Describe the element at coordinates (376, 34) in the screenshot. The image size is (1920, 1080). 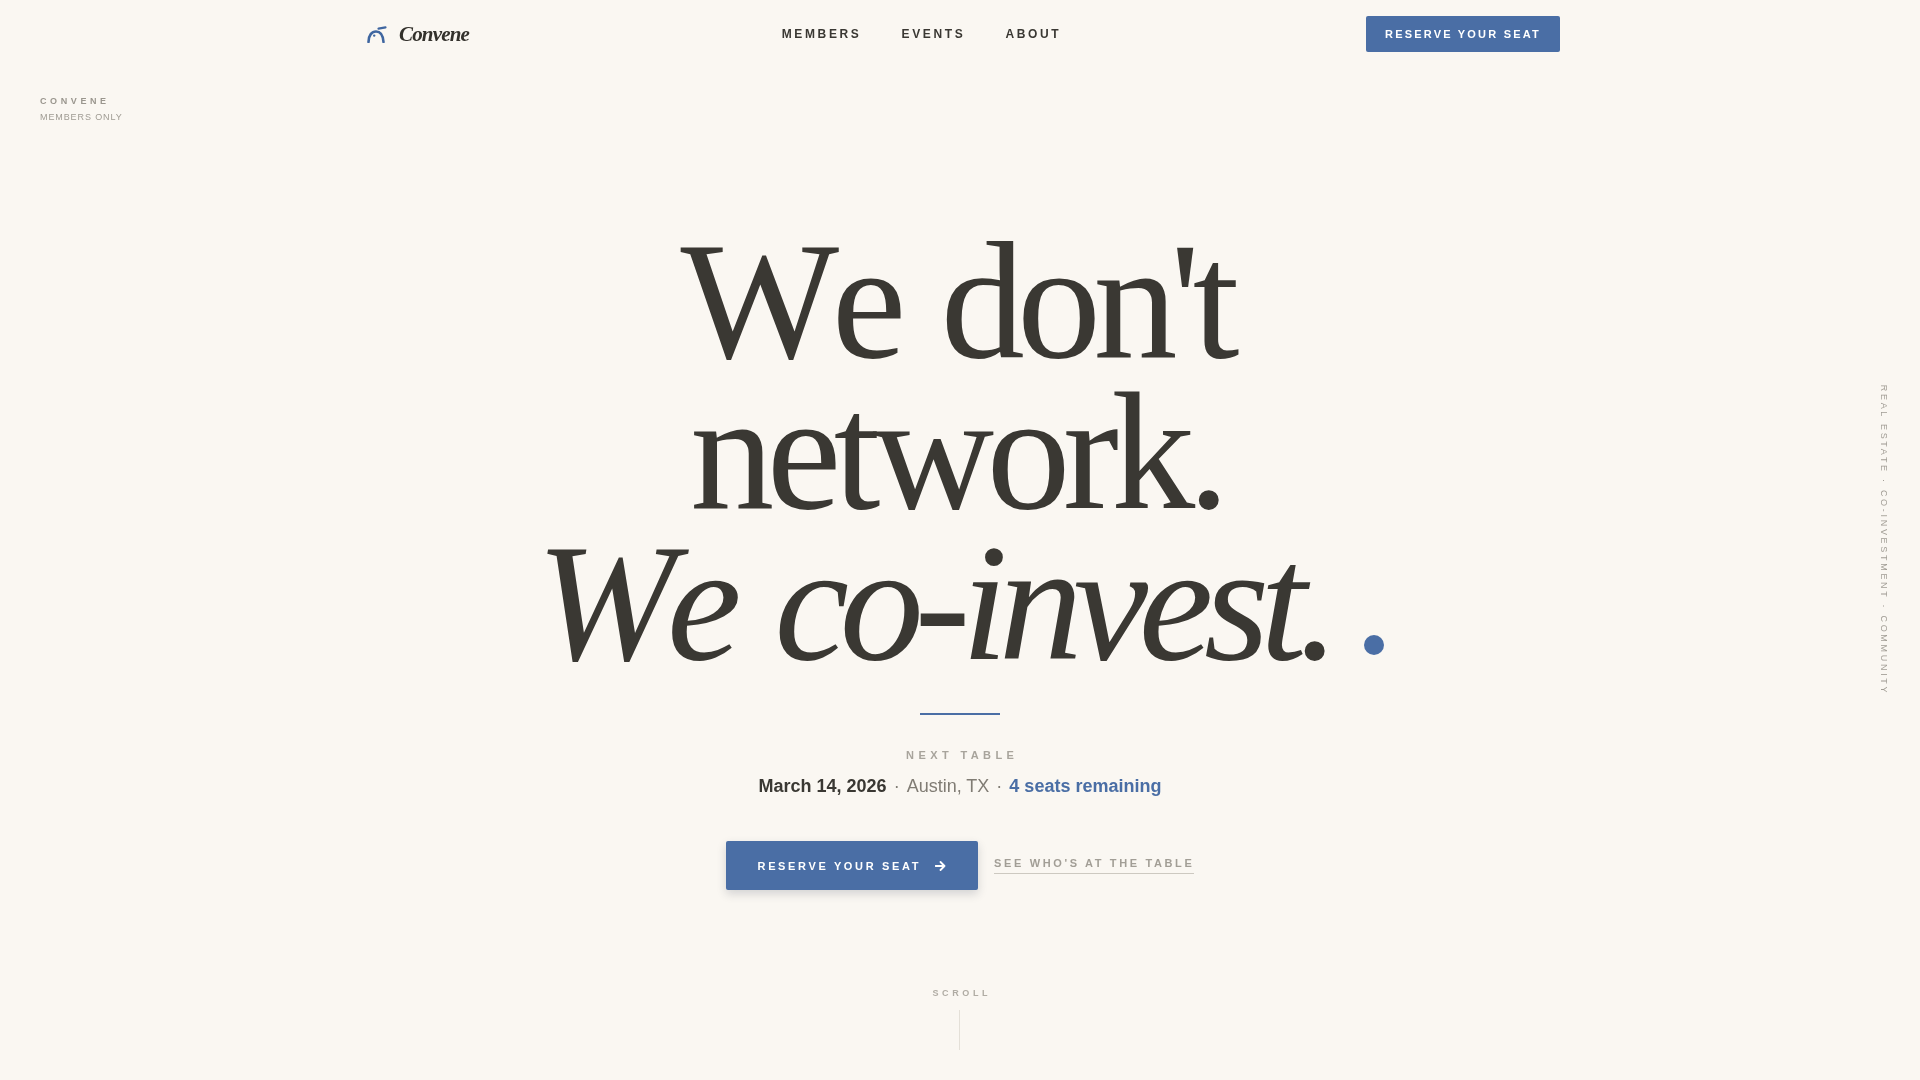
I see `logo-icon` at that location.